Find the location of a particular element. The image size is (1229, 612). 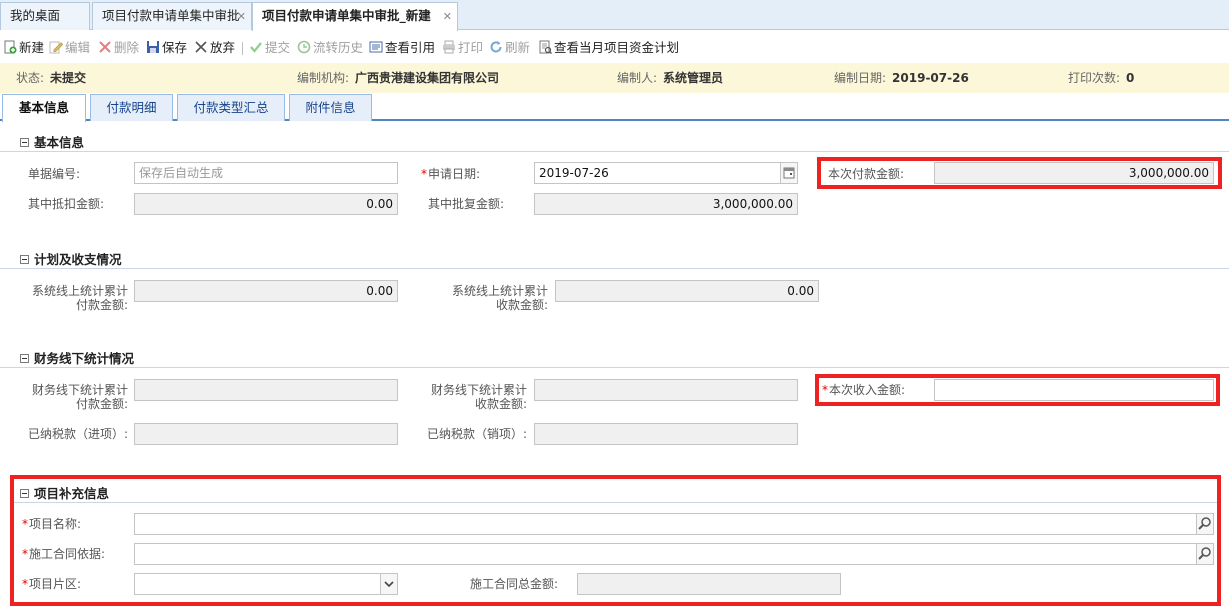

approved-amount-input: 3,000,000.00 is located at coordinates (666, 204).